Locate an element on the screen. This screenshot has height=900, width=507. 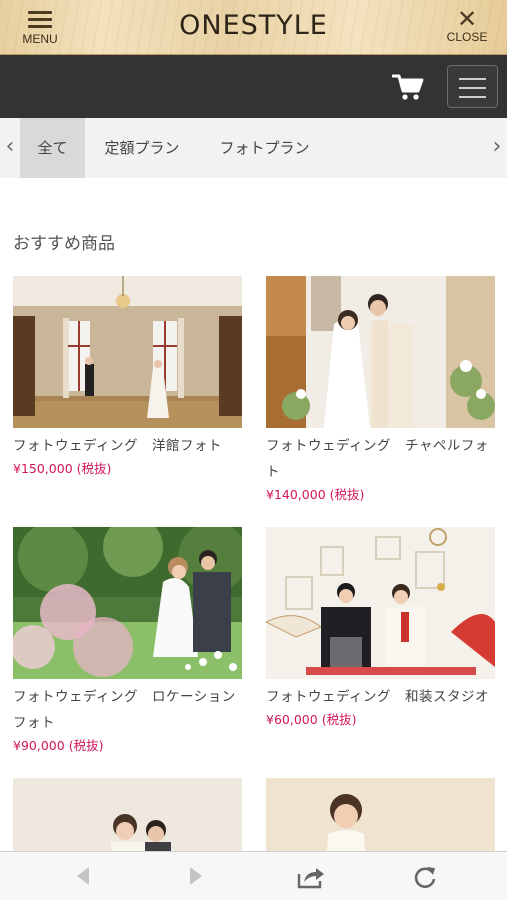
product-title: フォトウェディング 和装スタジオ is located at coordinates (380, 697).